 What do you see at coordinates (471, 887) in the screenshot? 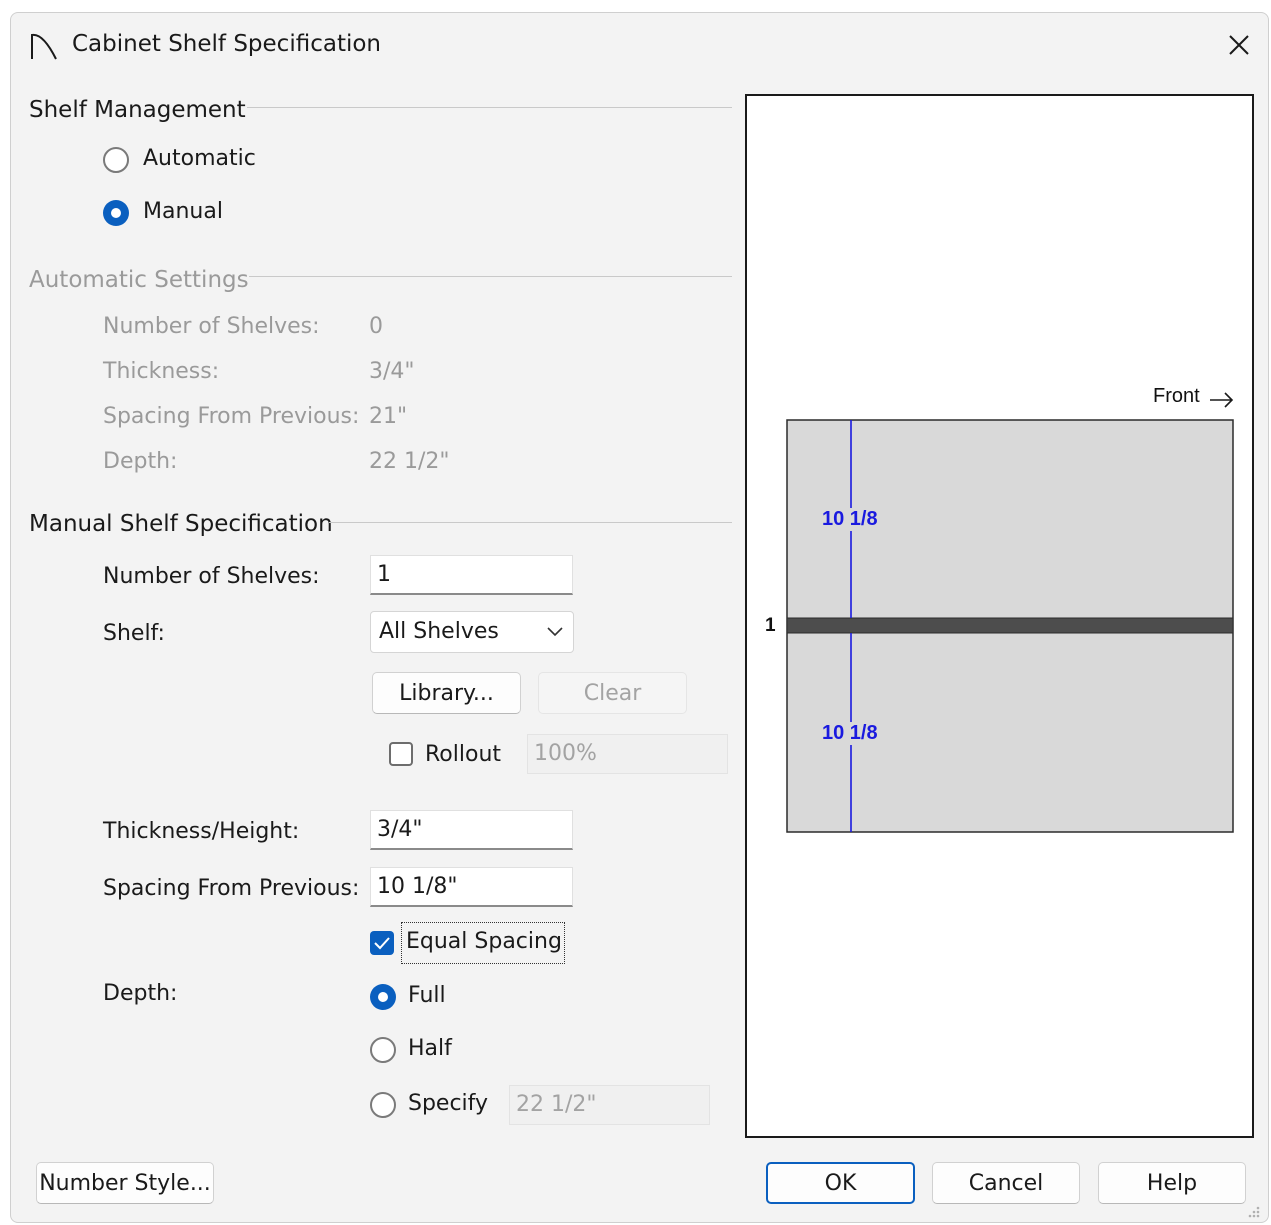
I see `spacing-from-previous-input: 10 1/8"` at bounding box center [471, 887].